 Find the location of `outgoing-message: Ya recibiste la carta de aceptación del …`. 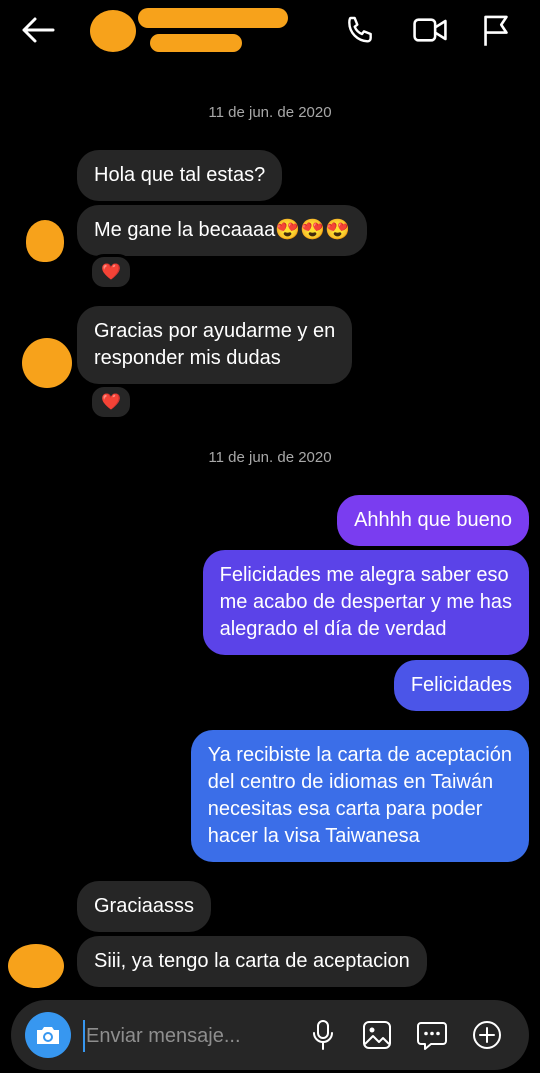

outgoing-message: Ya recibiste la carta de aceptación del … is located at coordinates (359, 796).